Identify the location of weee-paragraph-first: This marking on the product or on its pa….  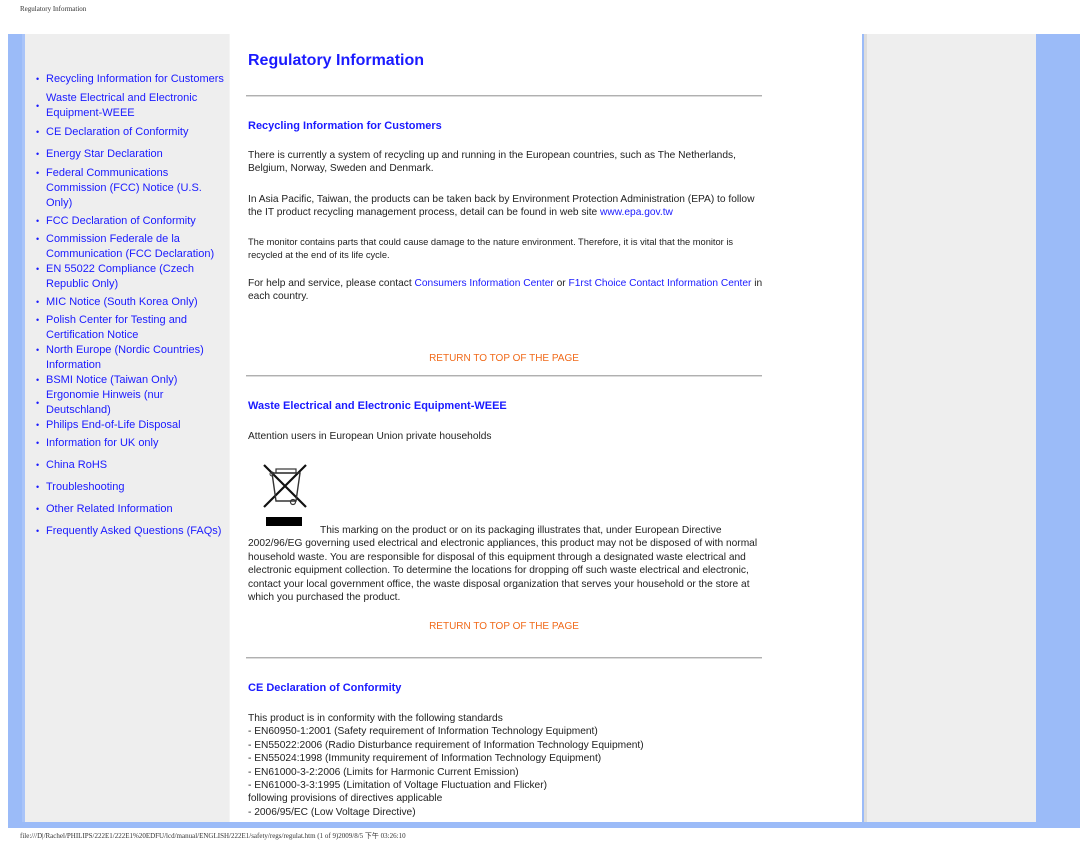
(521, 530).